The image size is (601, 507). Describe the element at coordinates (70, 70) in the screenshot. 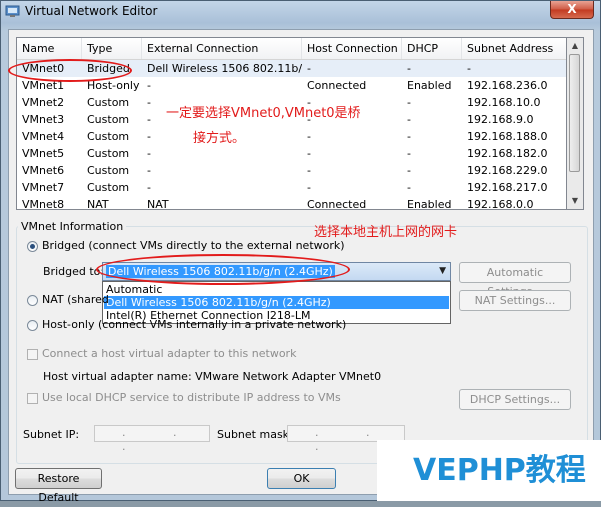

I see `vmnet0-highlight-oval` at that location.